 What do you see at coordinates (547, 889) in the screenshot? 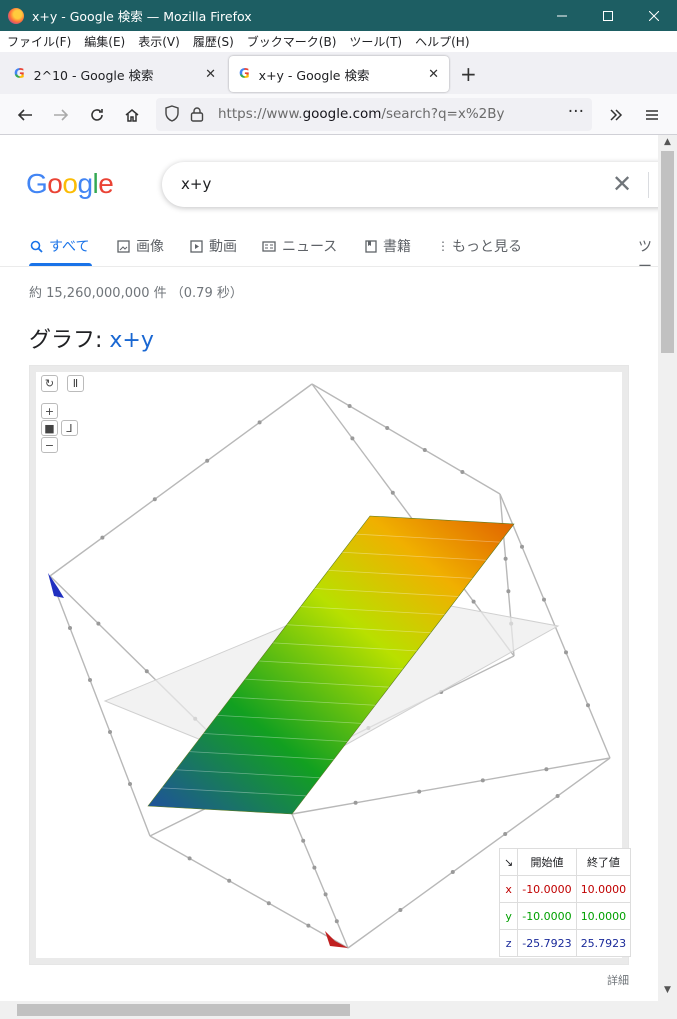
I see `x-start-value: -10.0000` at bounding box center [547, 889].